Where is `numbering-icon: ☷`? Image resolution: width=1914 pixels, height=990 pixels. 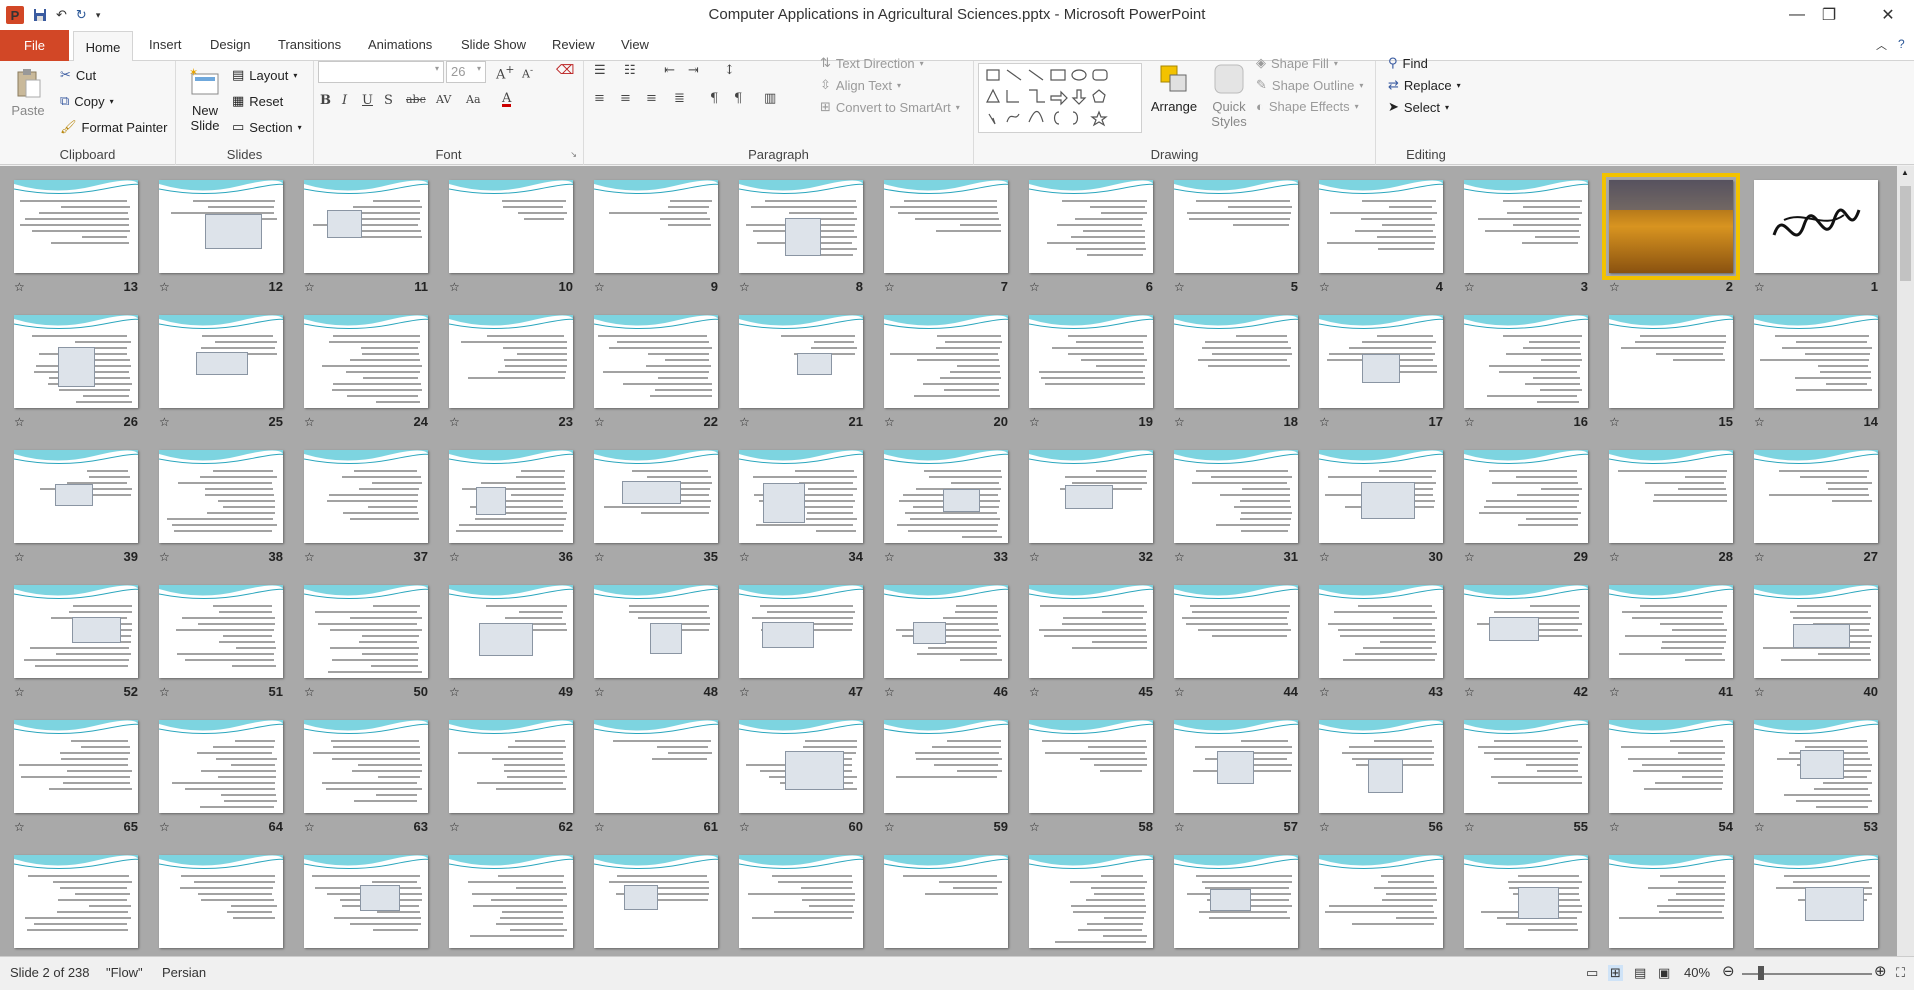
numbering-icon: ☷ is located at coordinates (630, 70).